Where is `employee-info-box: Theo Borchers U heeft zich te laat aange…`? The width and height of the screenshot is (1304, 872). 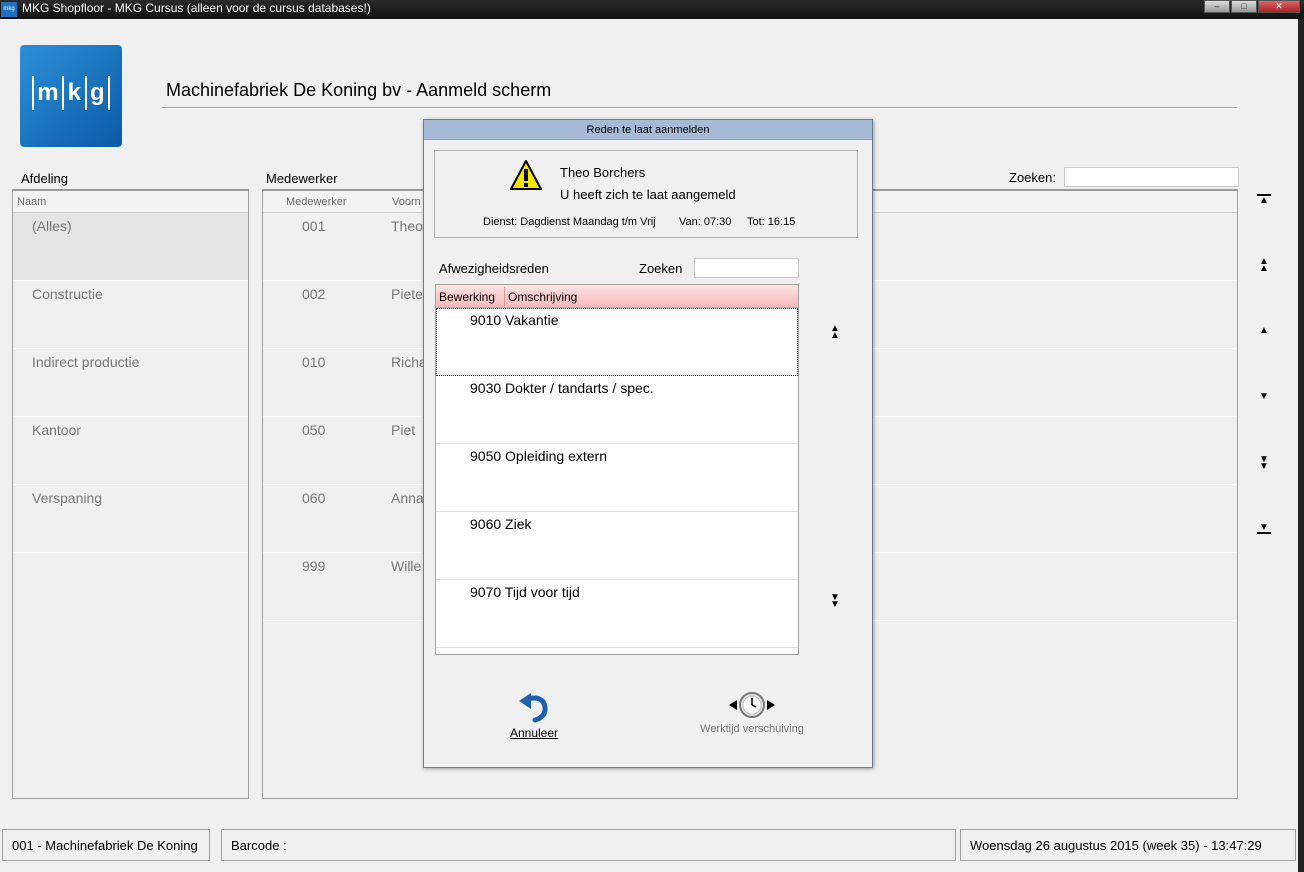
employee-info-box: Theo Borchers U heeft zich te laat aange… is located at coordinates (646, 194).